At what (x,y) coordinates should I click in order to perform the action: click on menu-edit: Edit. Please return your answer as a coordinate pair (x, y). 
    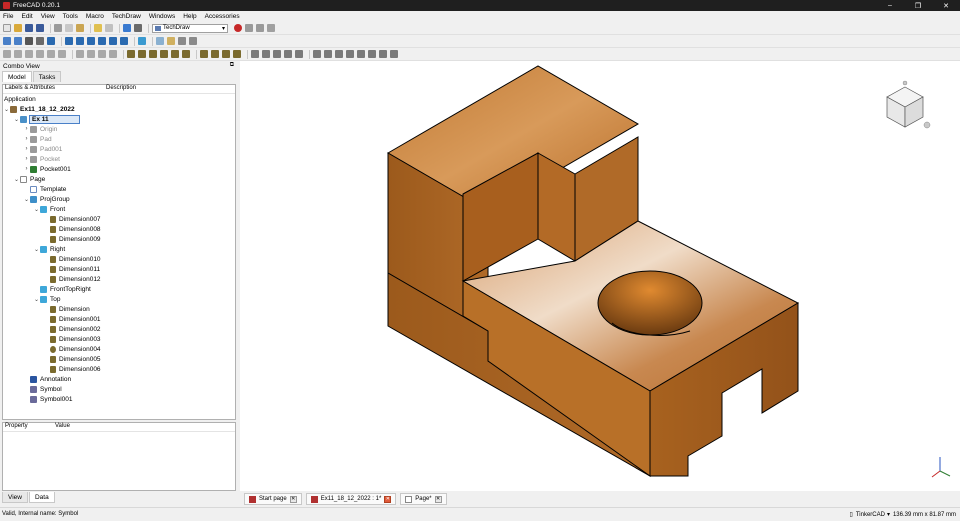
    Looking at the image, I should click on (26, 16).